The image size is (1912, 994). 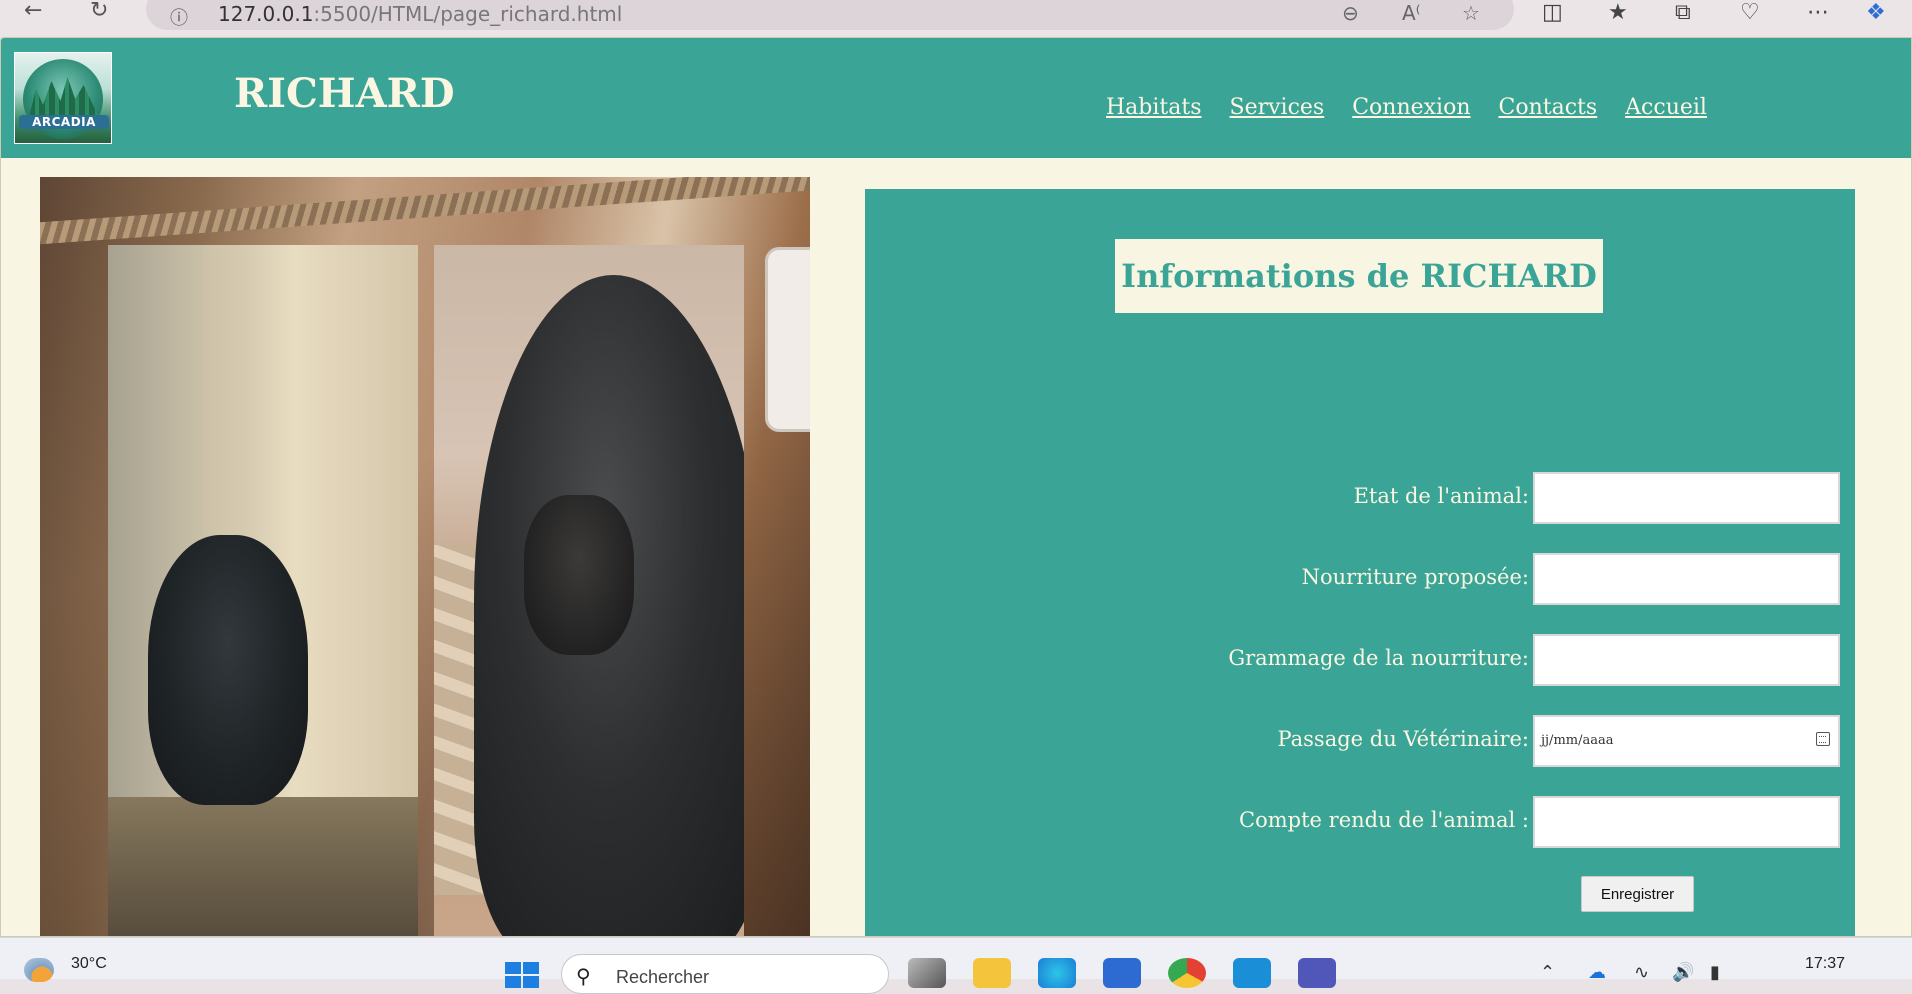 What do you see at coordinates (1686, 822) in the screenshot?
I see `compte-rendu-input` at bounding box center [1686, 822].